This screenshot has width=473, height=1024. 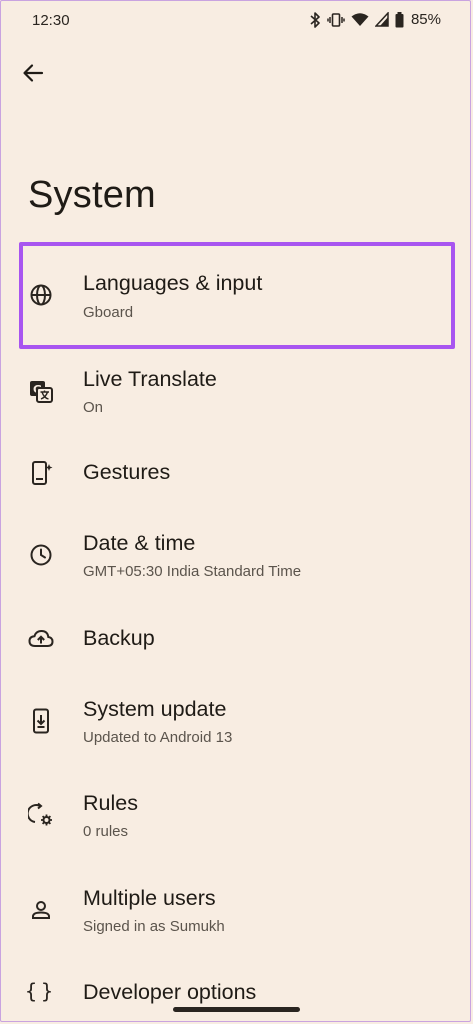 I want to click on status-time: 12:30, so click(x=51, y=20).